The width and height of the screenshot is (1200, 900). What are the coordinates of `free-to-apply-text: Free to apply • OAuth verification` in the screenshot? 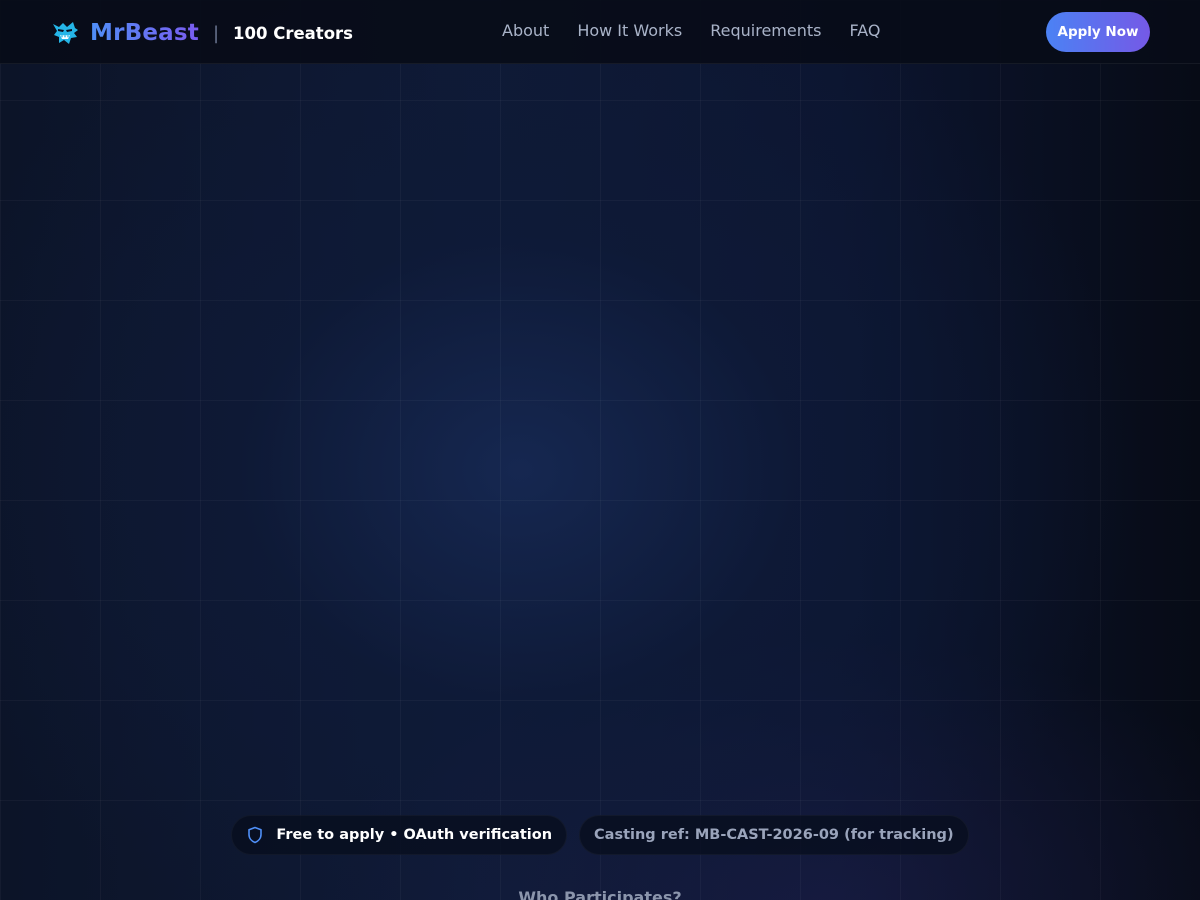 It's located at (414, 835).